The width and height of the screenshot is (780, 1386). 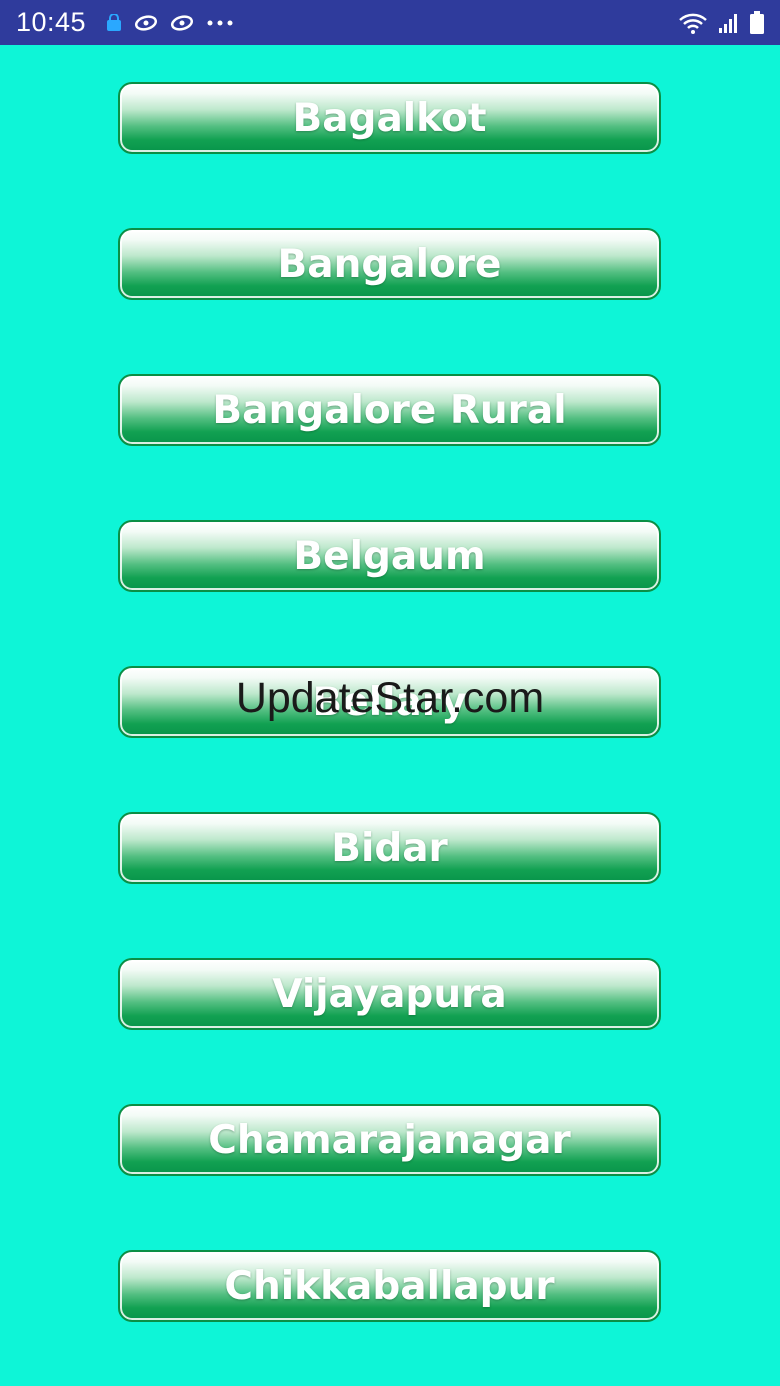 What do you see at coordinates (114, 22) in the screenshot?
I see `bag-icon` at bounding box center [114, 22].